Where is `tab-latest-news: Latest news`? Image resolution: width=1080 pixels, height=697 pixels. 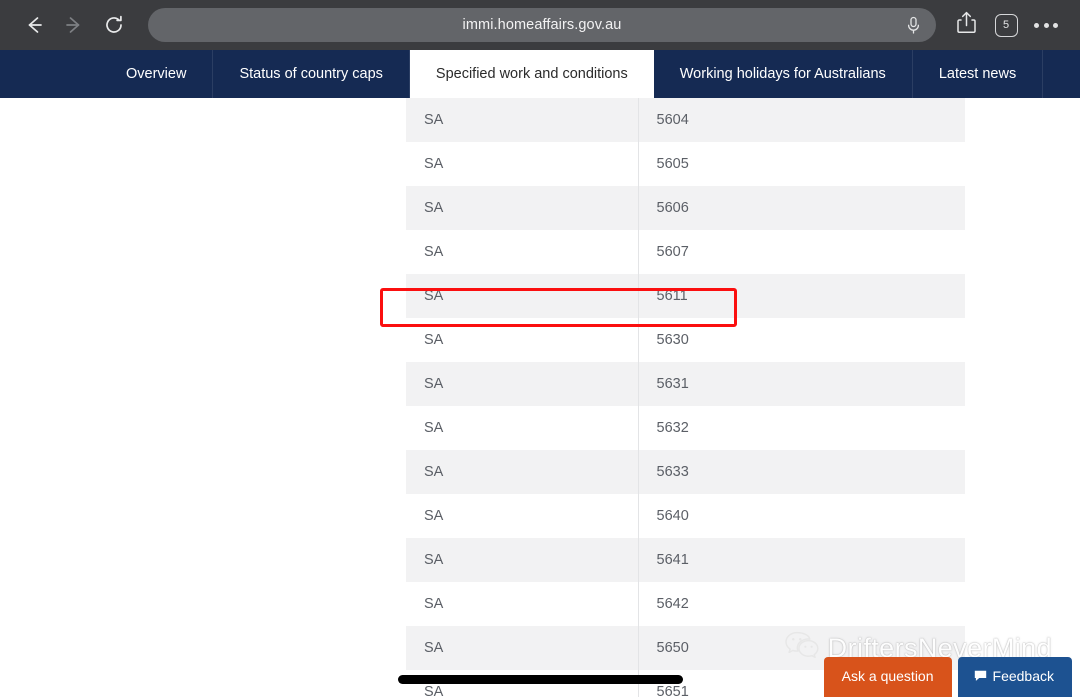
tab-latest-news: Latest news is located at coordinates (978, 74).